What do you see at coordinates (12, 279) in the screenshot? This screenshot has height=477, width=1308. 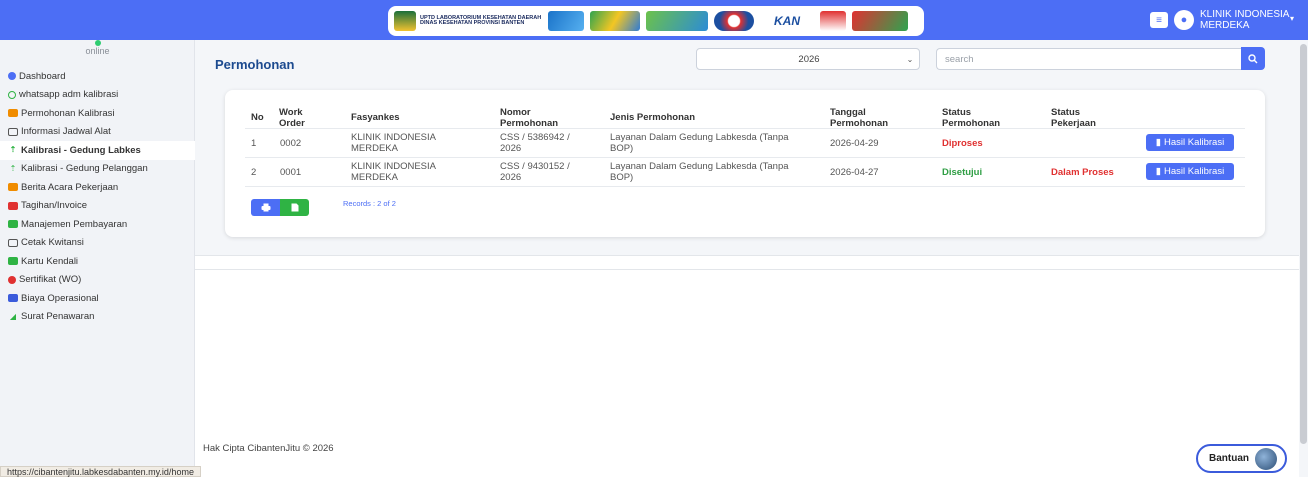 I see `certificate-icon` at bounding box center [12, 279].